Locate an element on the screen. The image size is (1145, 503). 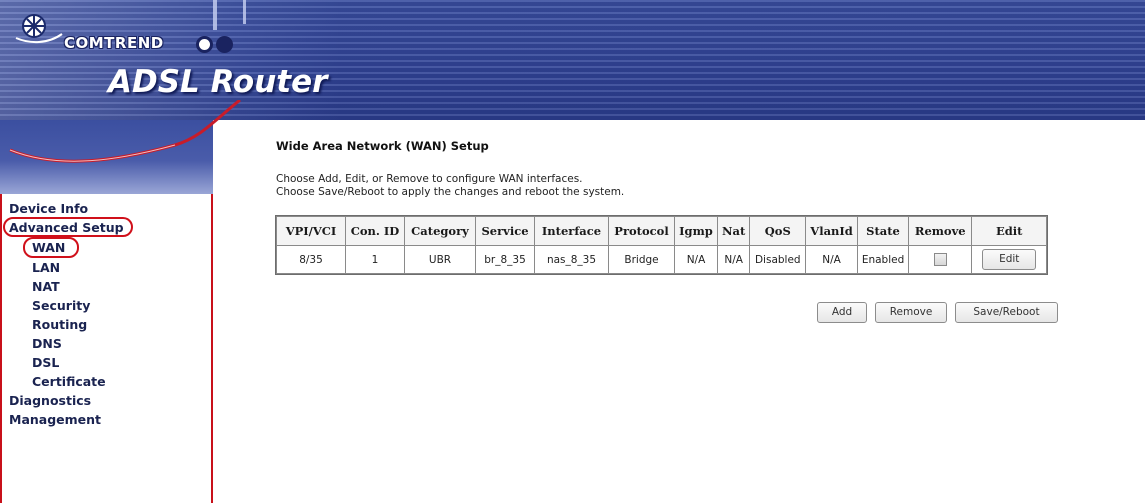
column-header: Con. ID is located at coordinates (375, 231).